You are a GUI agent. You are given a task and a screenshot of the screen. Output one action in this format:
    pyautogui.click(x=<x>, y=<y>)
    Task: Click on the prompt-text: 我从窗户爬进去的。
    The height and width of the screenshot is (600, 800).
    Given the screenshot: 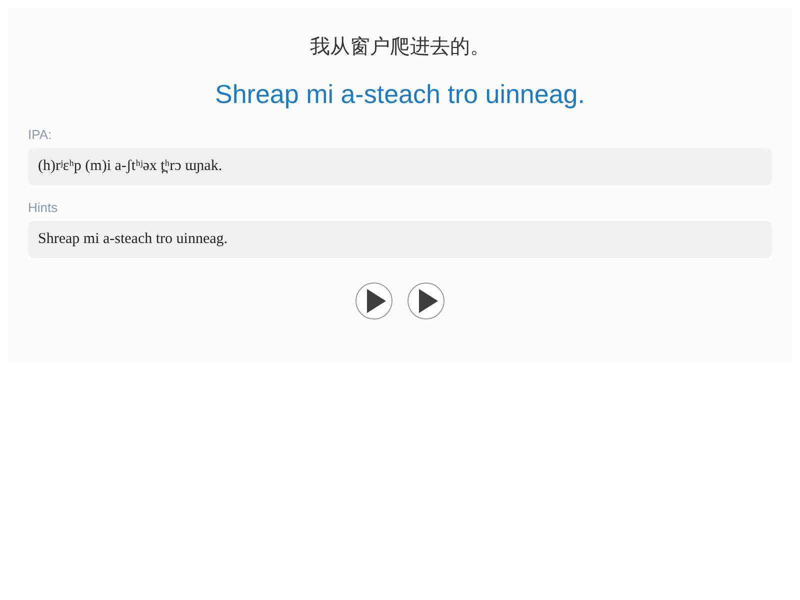 What is the action you would take?
    pyautogui.click(x=400, y=46)
    